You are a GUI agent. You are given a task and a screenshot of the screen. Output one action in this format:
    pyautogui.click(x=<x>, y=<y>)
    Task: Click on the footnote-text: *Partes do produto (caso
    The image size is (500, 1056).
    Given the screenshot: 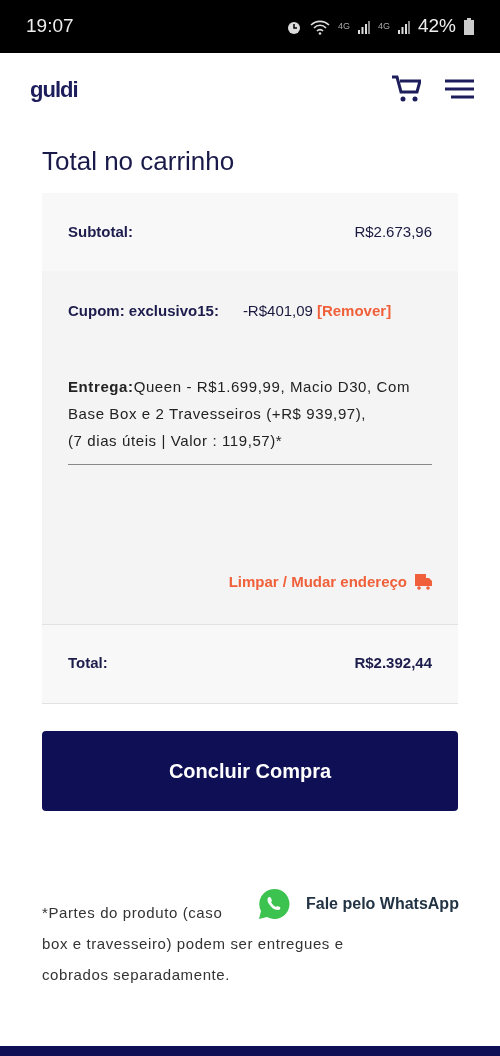 What is the action you would take?
    pyautogui.click(x=132, y=912)
    